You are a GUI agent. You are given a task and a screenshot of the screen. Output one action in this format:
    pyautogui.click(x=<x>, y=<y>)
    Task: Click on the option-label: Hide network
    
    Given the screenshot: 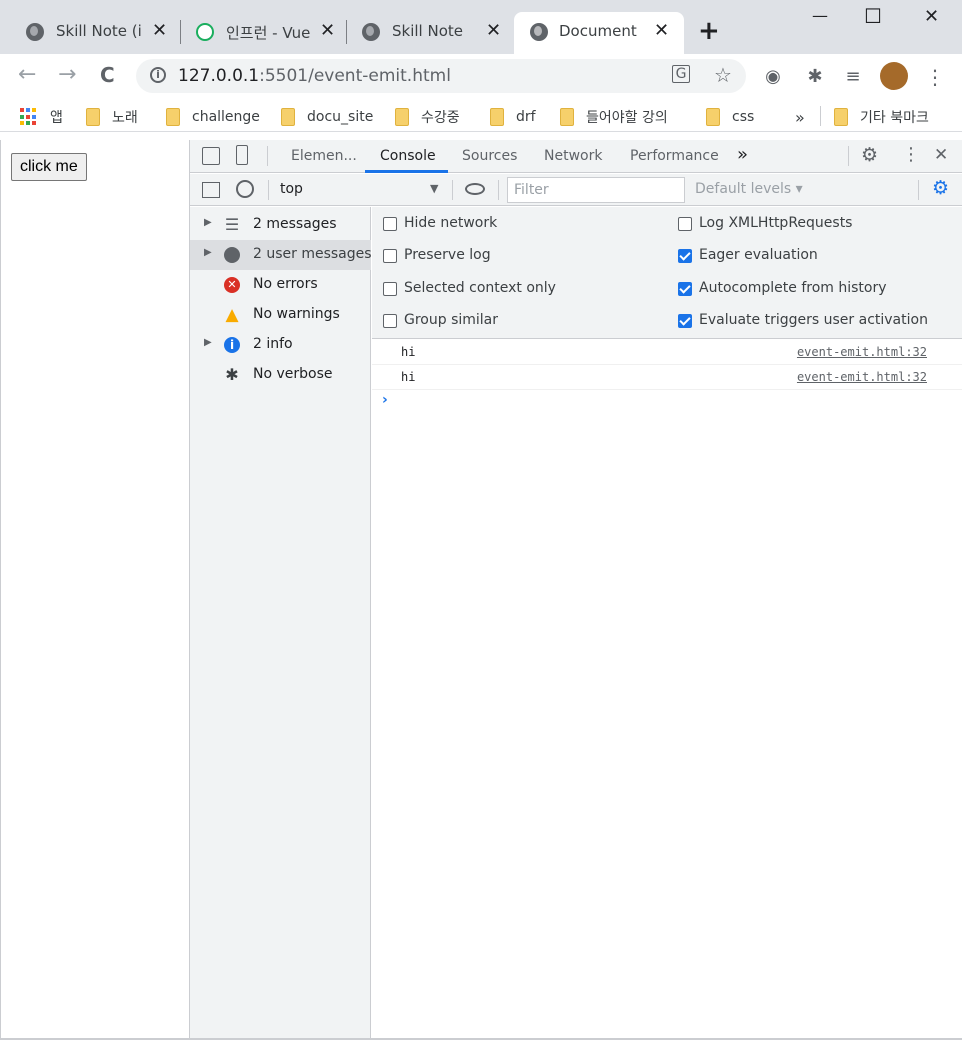 What is the action you would take?
    pyautogui.click(x=451, y=223)
    